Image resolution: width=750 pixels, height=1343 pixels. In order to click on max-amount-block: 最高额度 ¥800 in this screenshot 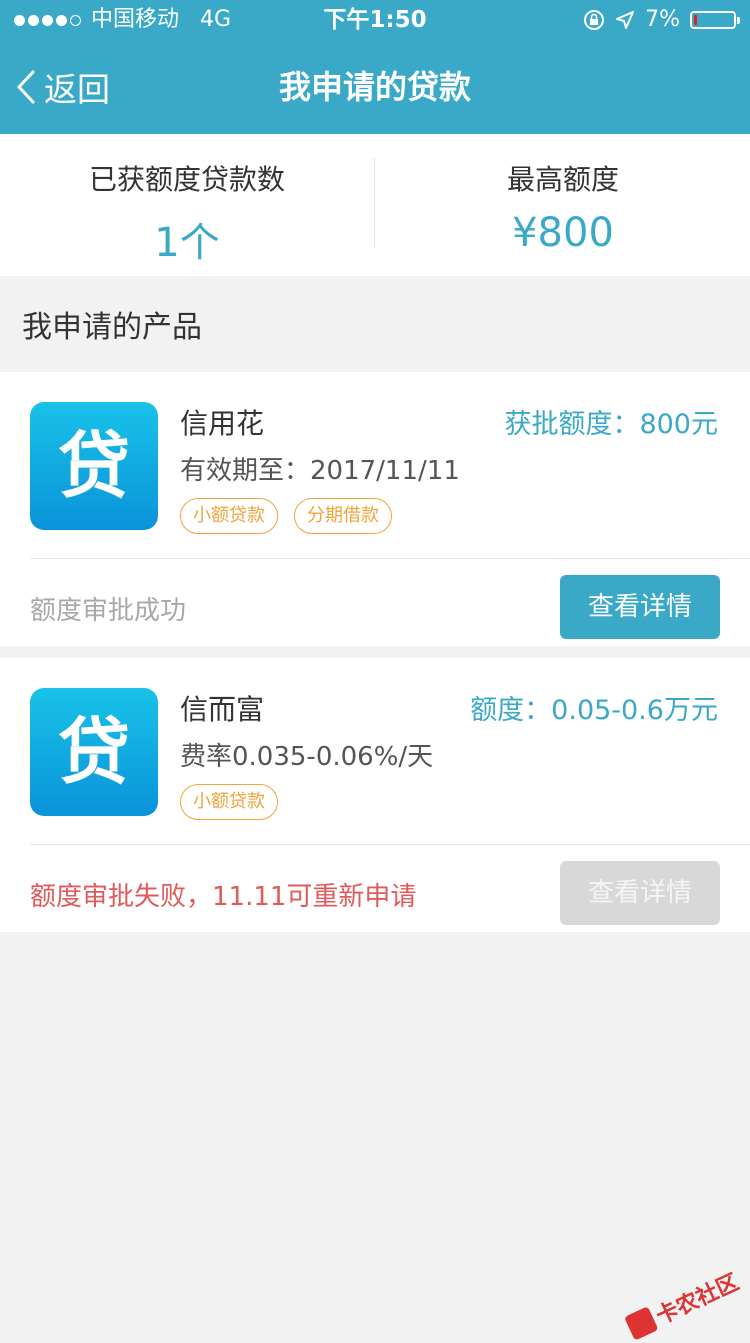, I will do `click(563, 205)`.